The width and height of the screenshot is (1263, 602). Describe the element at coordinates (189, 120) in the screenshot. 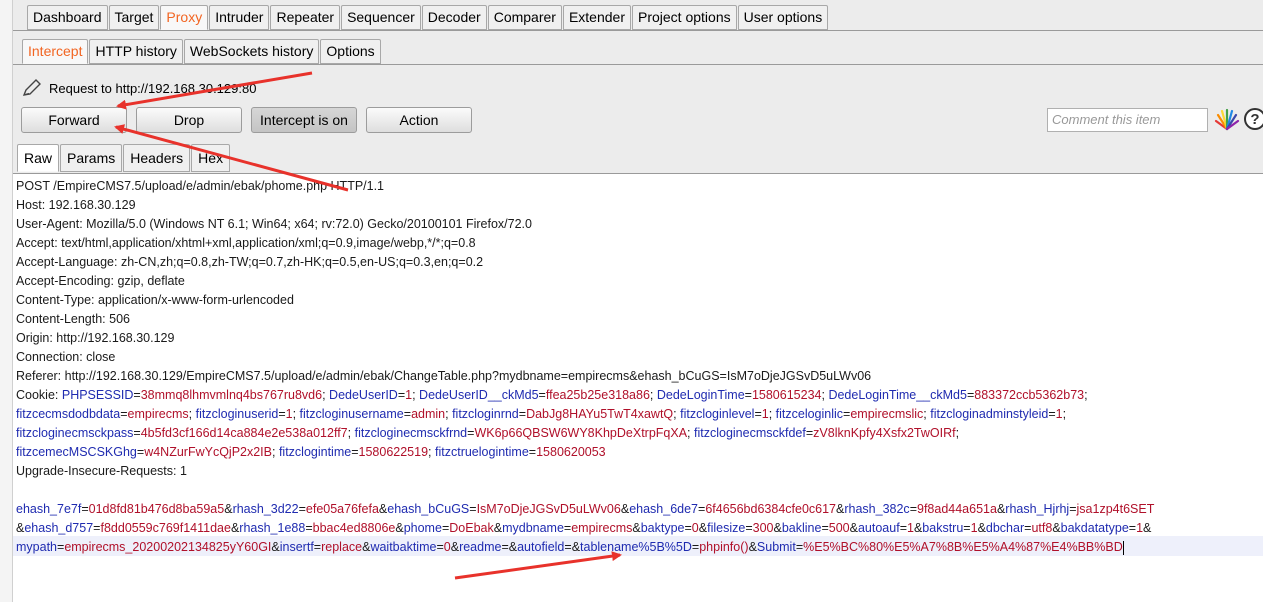

I see `drop-button: Drop` at that location.